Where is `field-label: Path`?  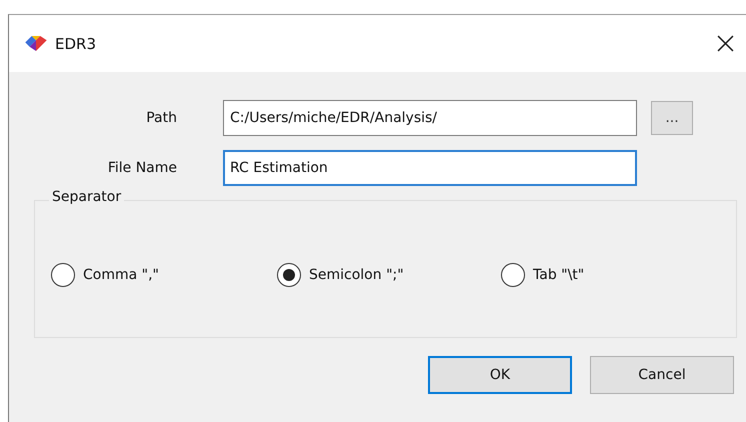 field-label: Path is located at coordinates (161, 118).